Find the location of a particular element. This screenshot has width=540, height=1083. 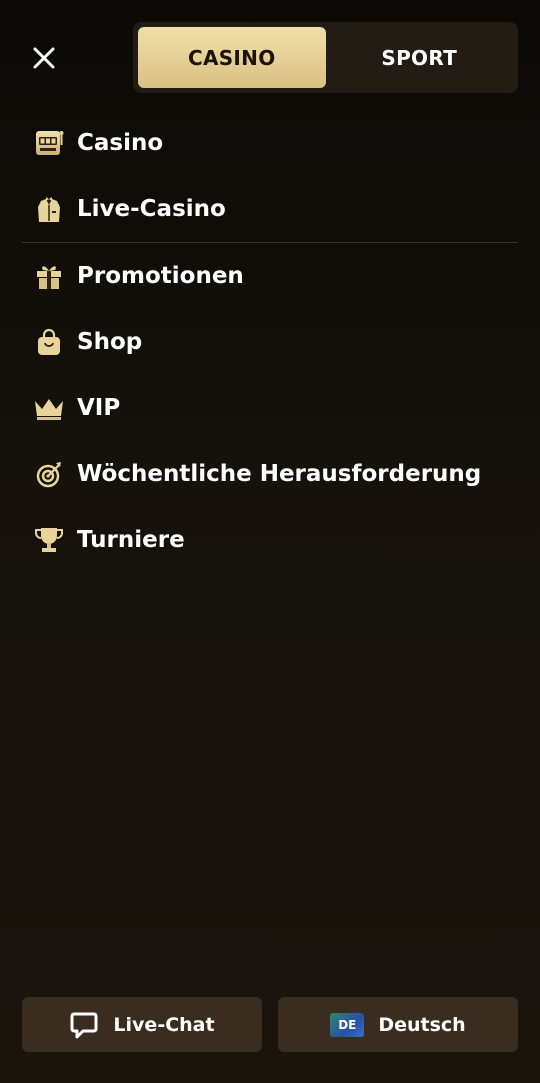

gift-icon is located at coordinates (49, 276).